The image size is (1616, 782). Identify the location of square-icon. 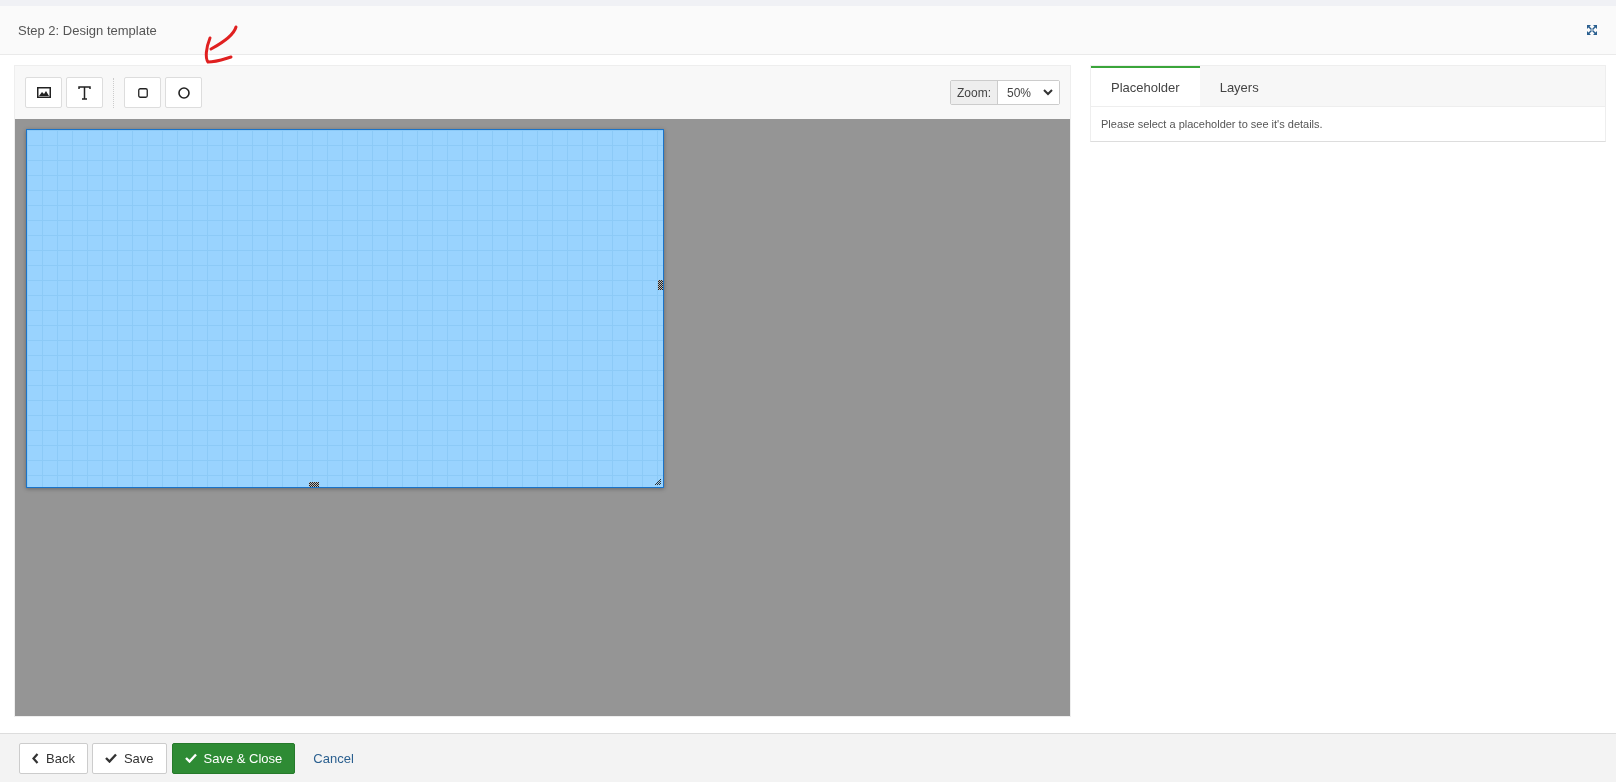
(142, 92).